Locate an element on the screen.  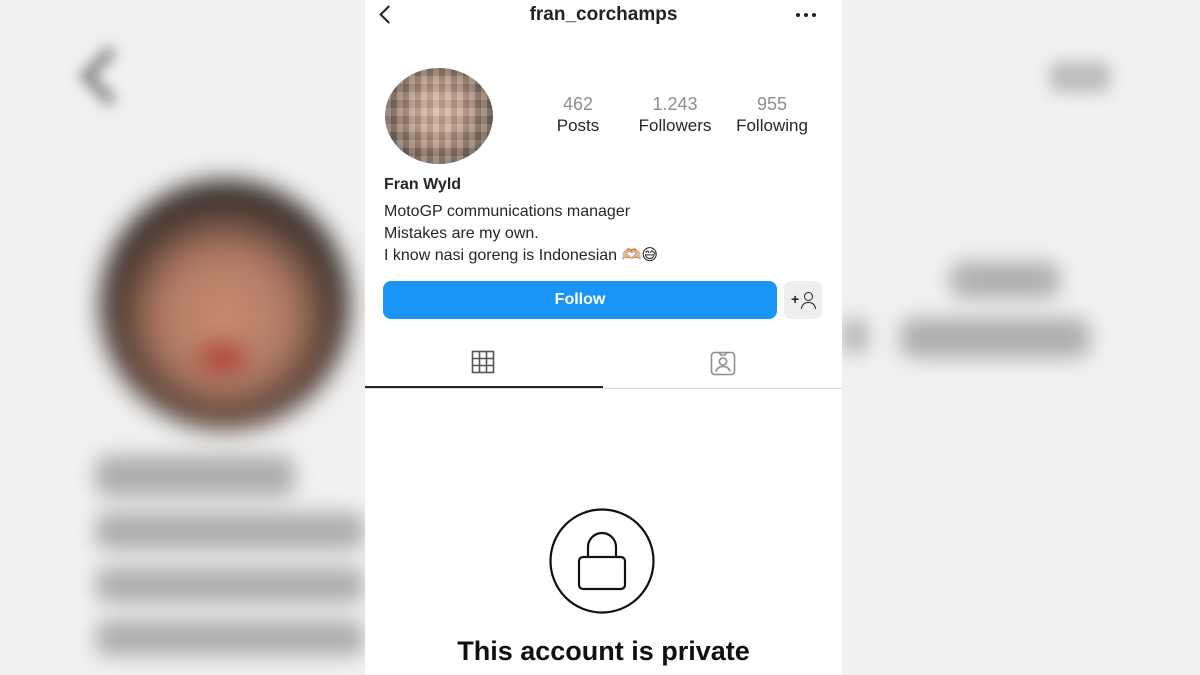
profile-name: Fran Wyld is located at coordinates (423, 184).